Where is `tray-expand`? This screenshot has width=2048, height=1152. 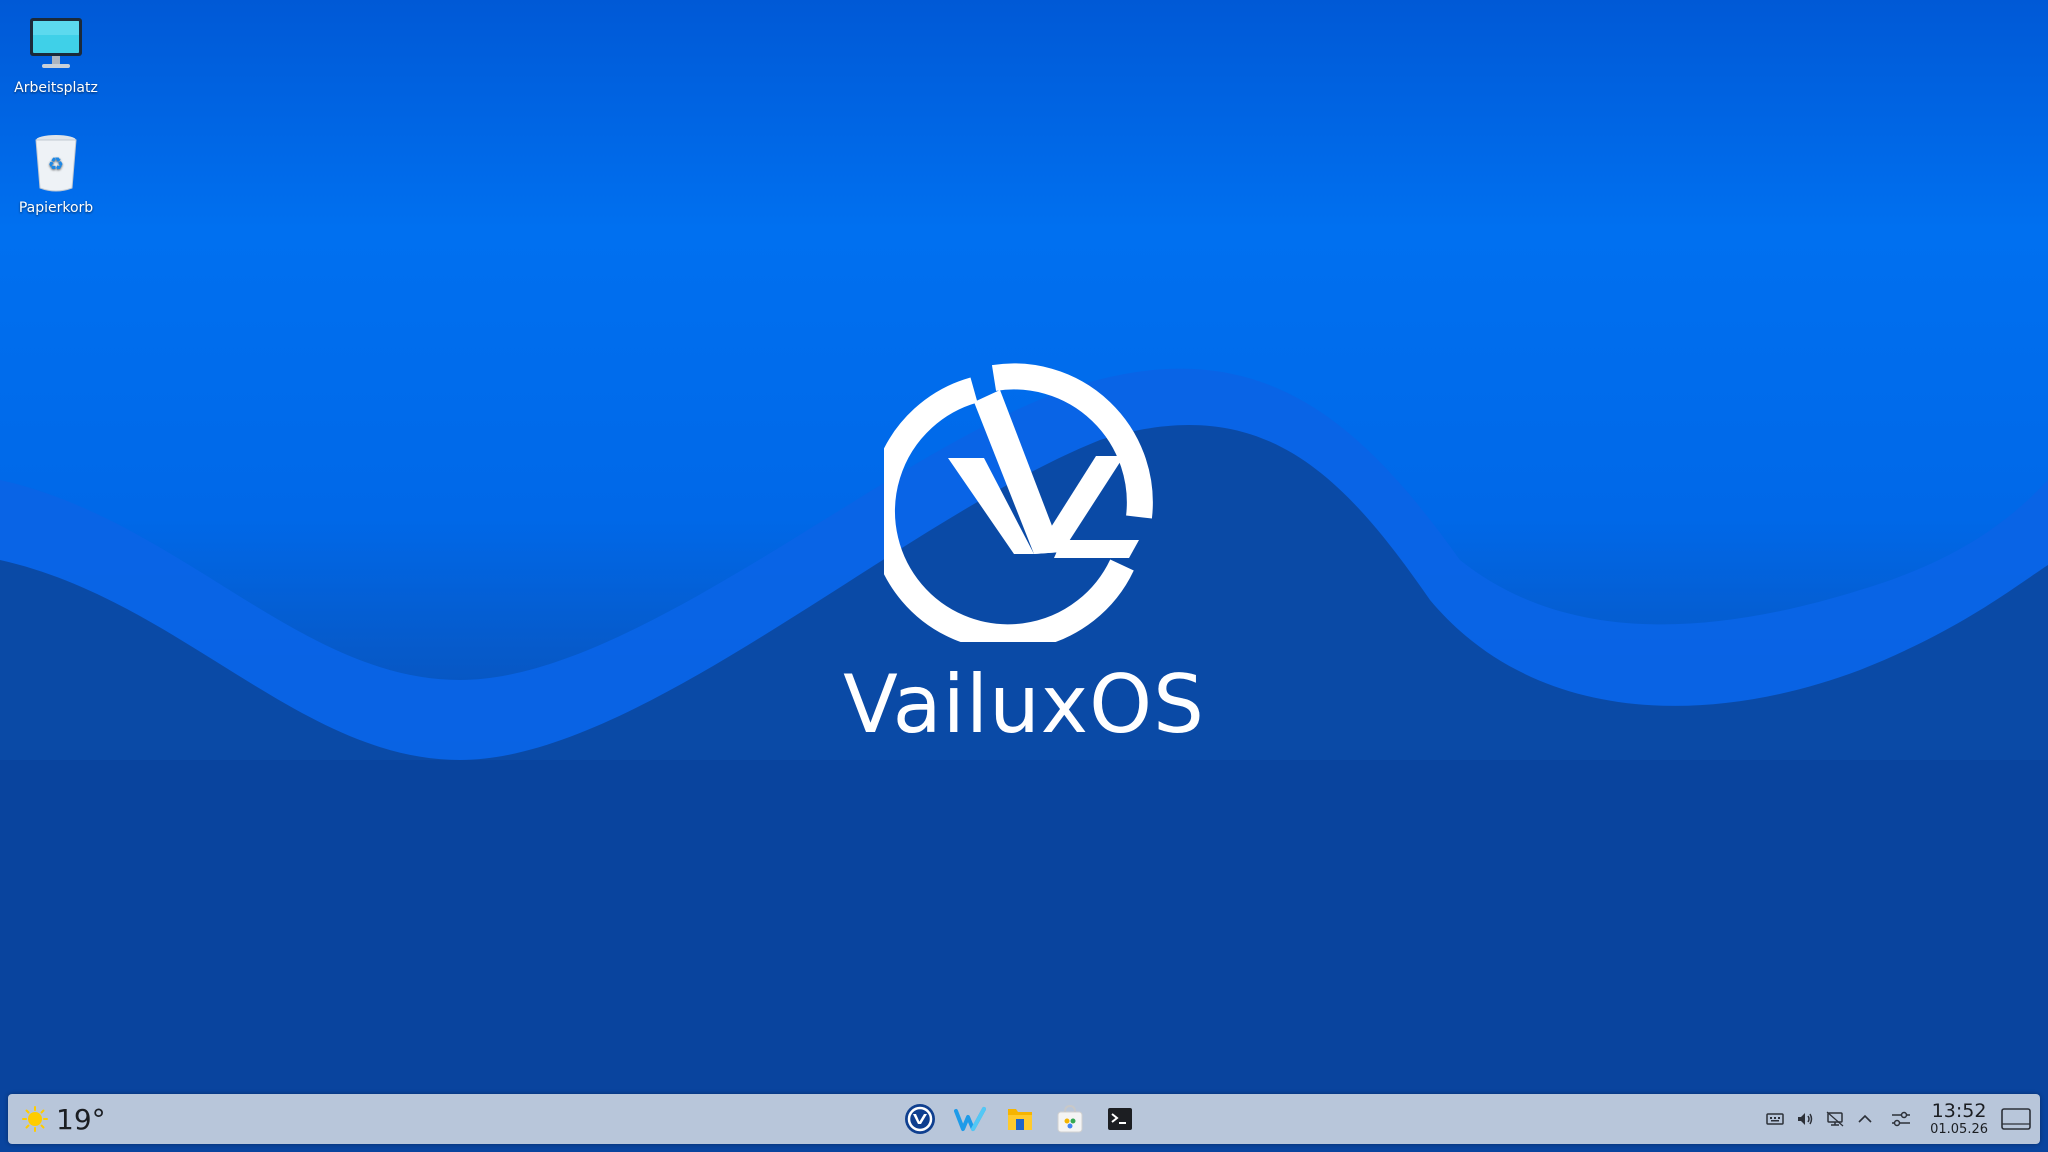
tray-expand is located at coordinates (1865, 1119).